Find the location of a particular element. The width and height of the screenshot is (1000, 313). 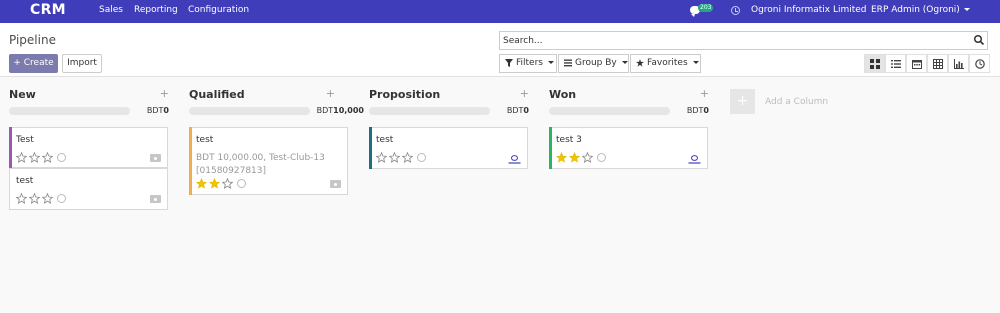

column-title: New is located at coordinates (22, 94).